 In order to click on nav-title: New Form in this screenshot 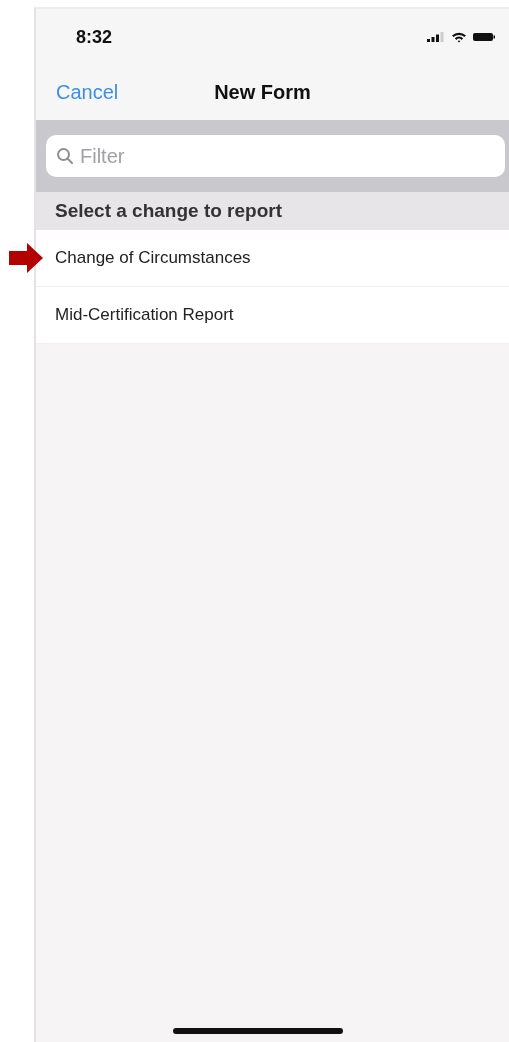, I will do `click(262, 92)`.